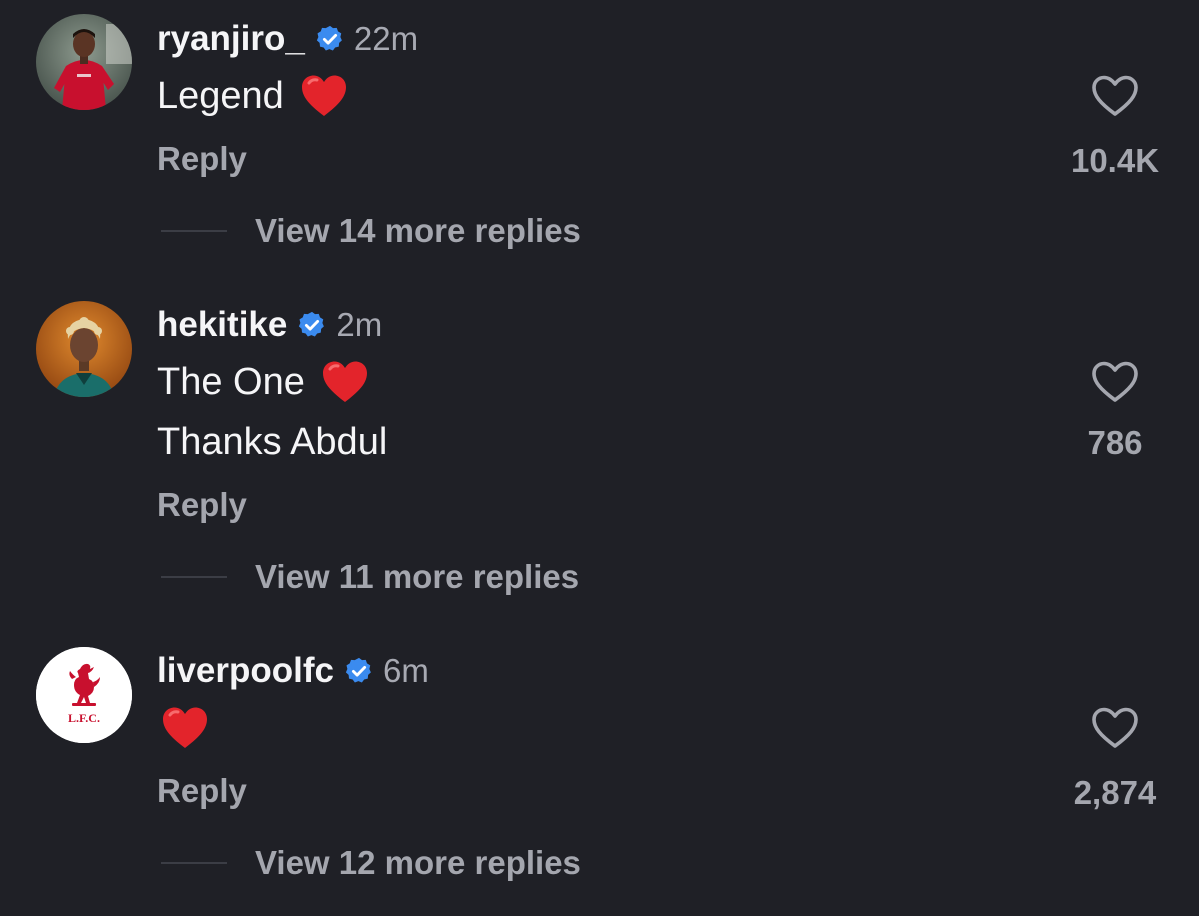 The image size is (1199, 916). What do you see at coordinates (1115, 411) in the screenshot?
I see `like-area: 786` at bounding box center [1115, 411].